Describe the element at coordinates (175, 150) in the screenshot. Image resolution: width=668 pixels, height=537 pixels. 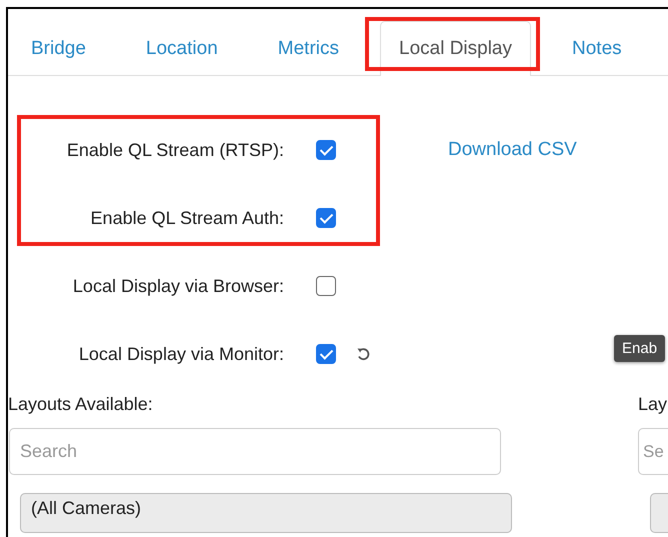
I see `setting-label: Enable QL Stream (RTSP):` at that location.